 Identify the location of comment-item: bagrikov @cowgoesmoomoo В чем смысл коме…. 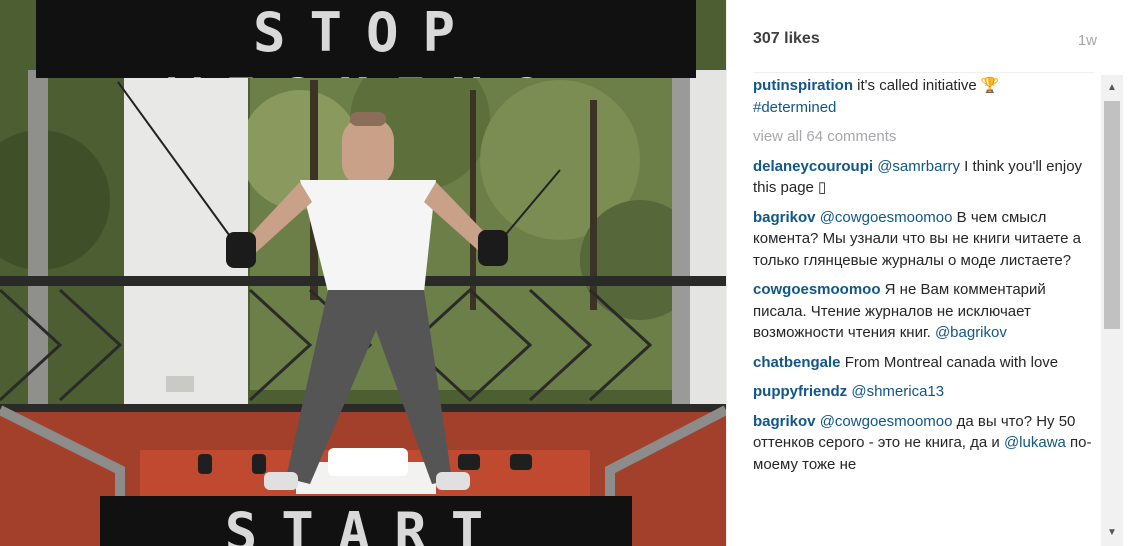
(927, 239).